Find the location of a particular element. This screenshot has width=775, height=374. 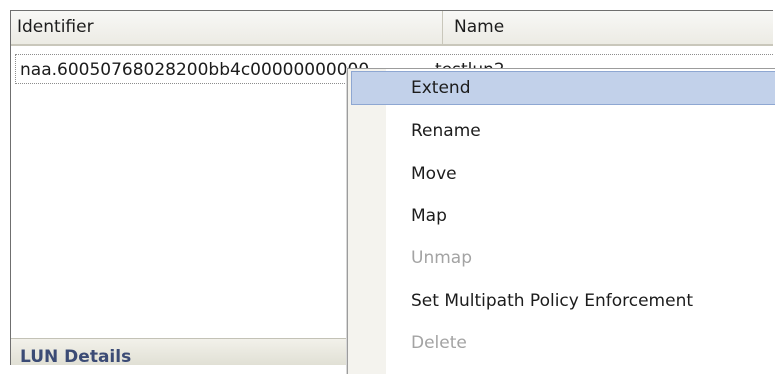

column-header-identifier: Identifier is located at coordinates (227, 27).